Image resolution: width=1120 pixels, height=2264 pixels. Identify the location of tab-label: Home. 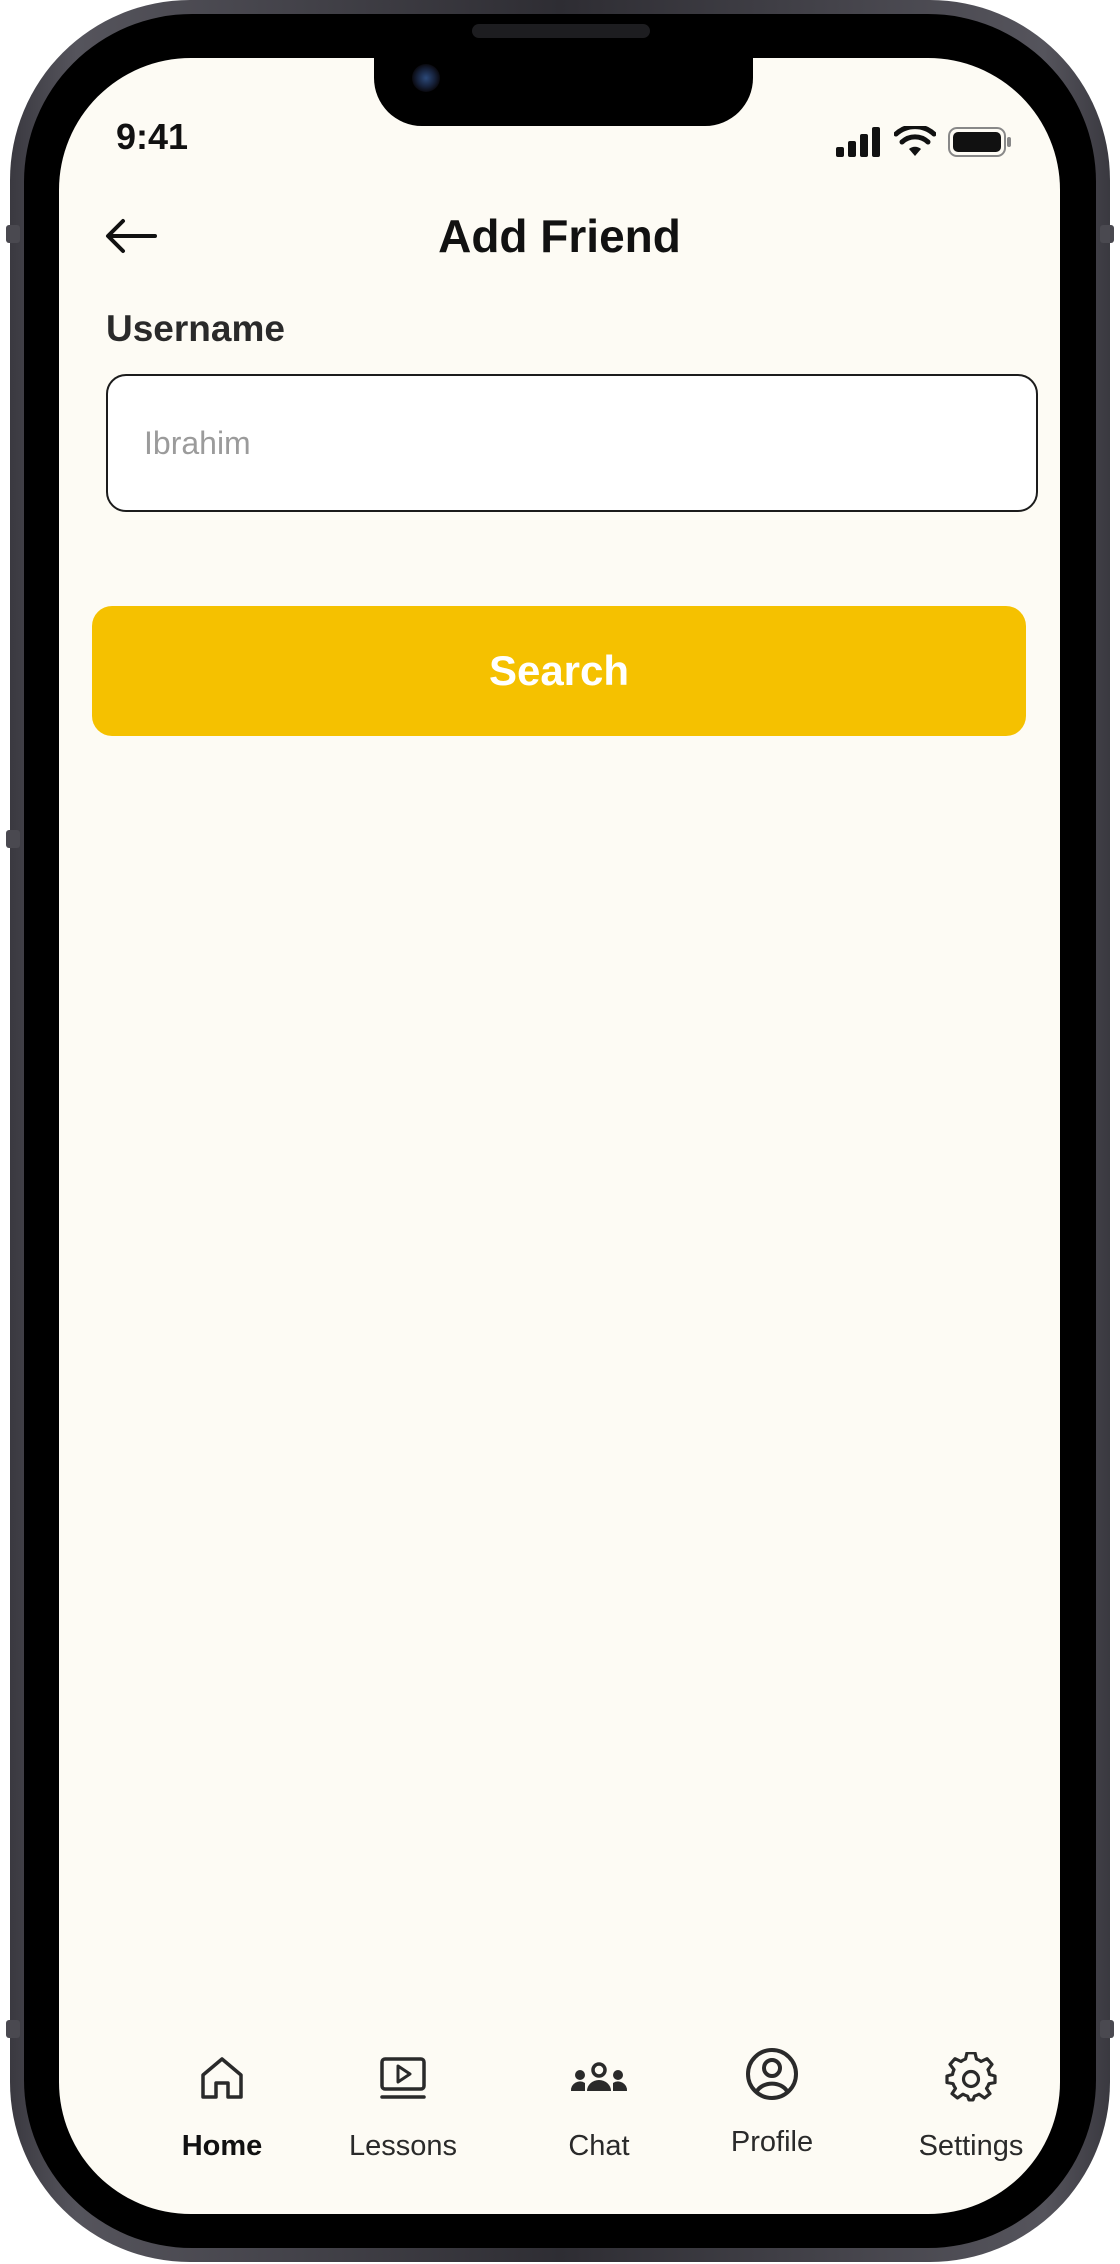
(222, 2146).